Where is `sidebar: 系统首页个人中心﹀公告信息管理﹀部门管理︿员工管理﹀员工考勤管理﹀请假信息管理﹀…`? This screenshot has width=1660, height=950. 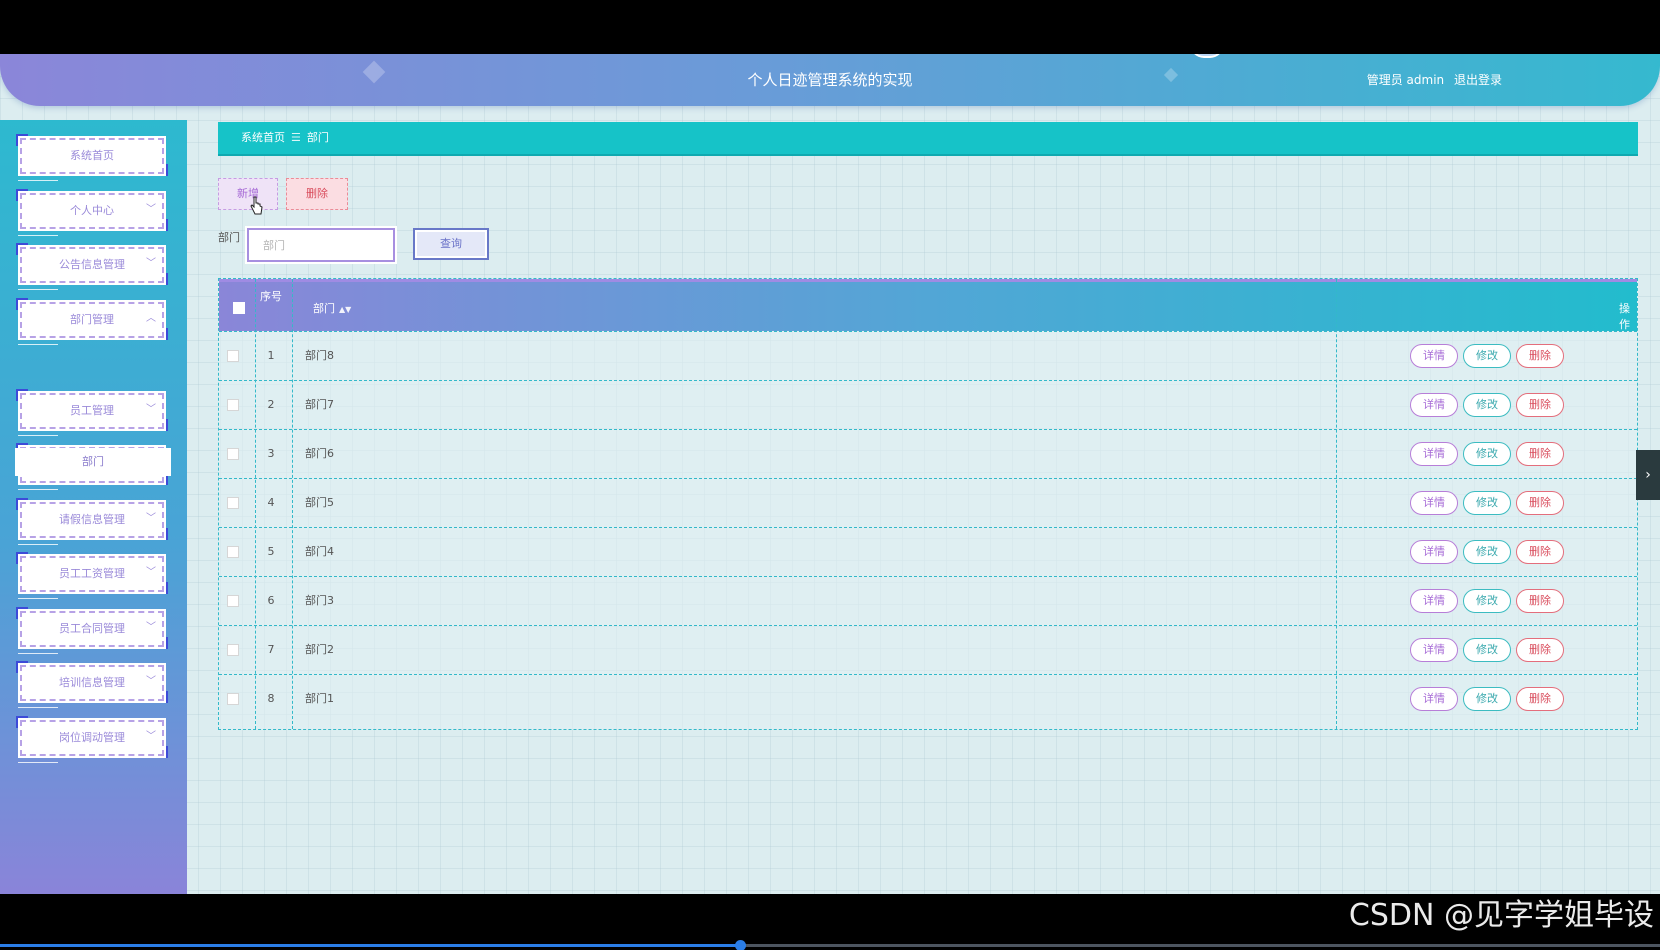 sidebar: 系统首页个人中心﹀公告信息管理﹀部门管理︿员工管理﹀员工考勤管理﹀请假信息管理﹀… is located at coordinates (93, 507).